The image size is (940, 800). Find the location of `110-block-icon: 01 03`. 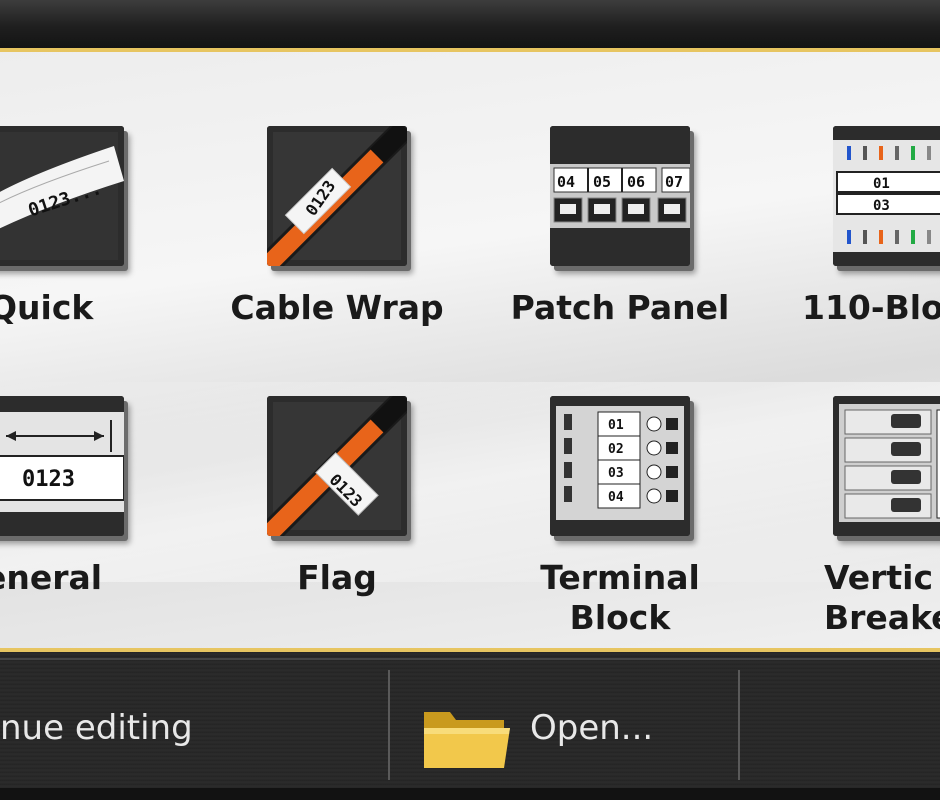

110-block-icon: 01 03 is located at coordinates (886, 196).